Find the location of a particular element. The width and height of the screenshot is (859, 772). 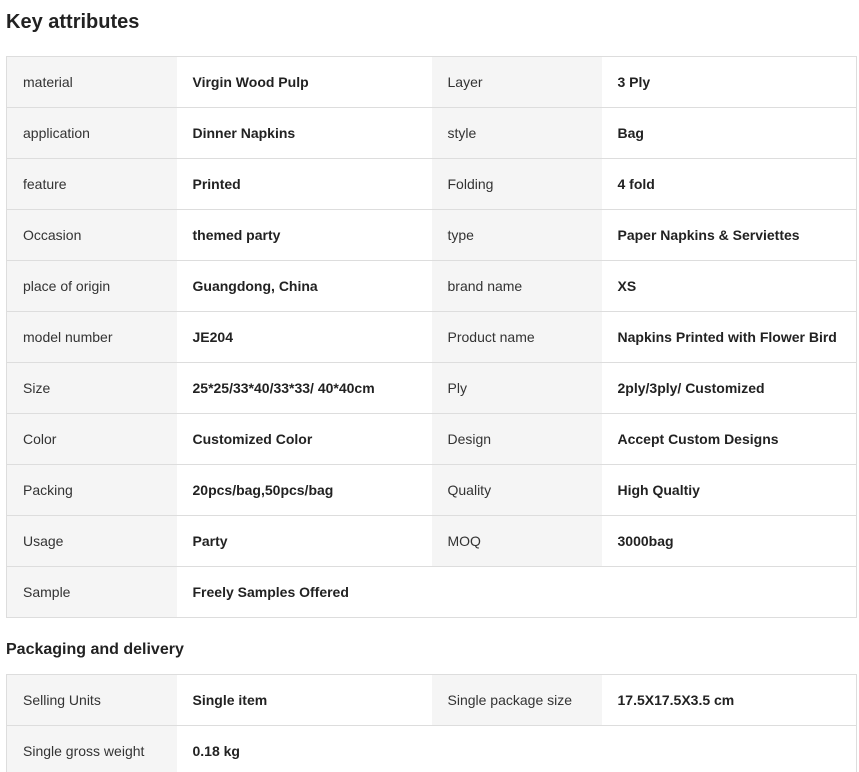

attribute-name: Folding is located at coordinates (516, 184).